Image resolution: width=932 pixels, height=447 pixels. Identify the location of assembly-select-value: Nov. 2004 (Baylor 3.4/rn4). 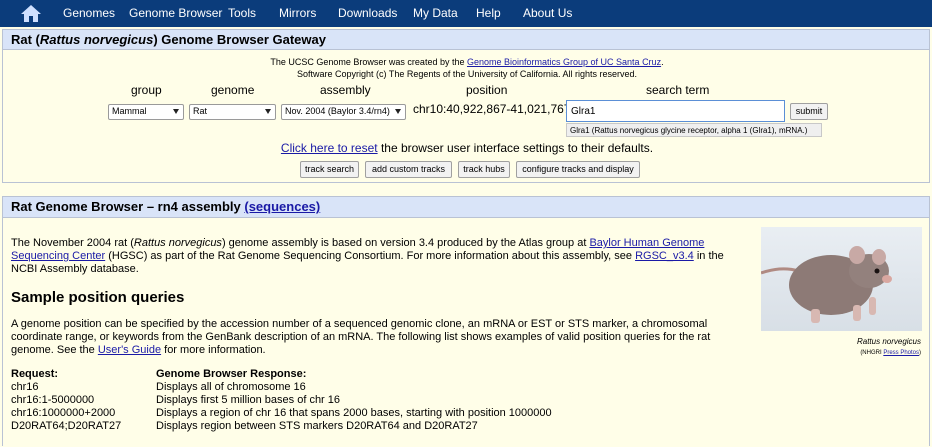
(337, 111).